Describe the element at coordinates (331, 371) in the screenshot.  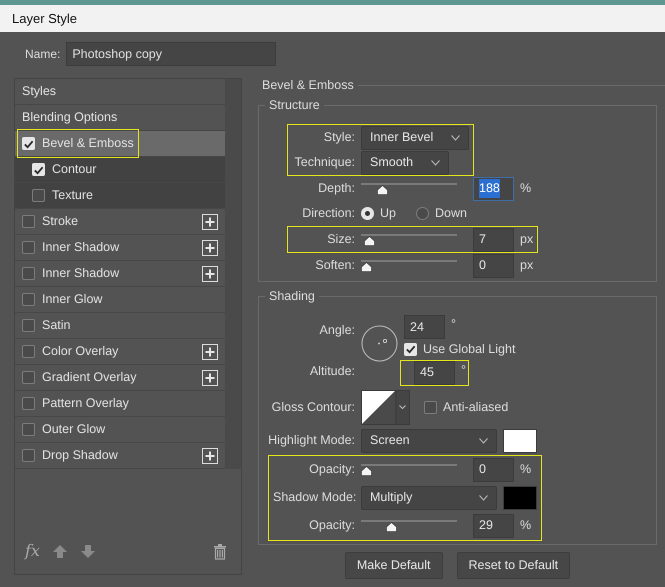
I see `field-label: Altitude:` at that location.